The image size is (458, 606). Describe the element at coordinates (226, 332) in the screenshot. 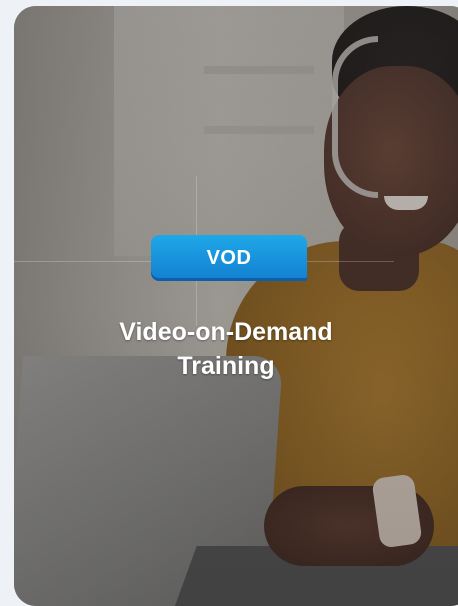

I see `card-title-line-1: Video-on-Demand` at that location.